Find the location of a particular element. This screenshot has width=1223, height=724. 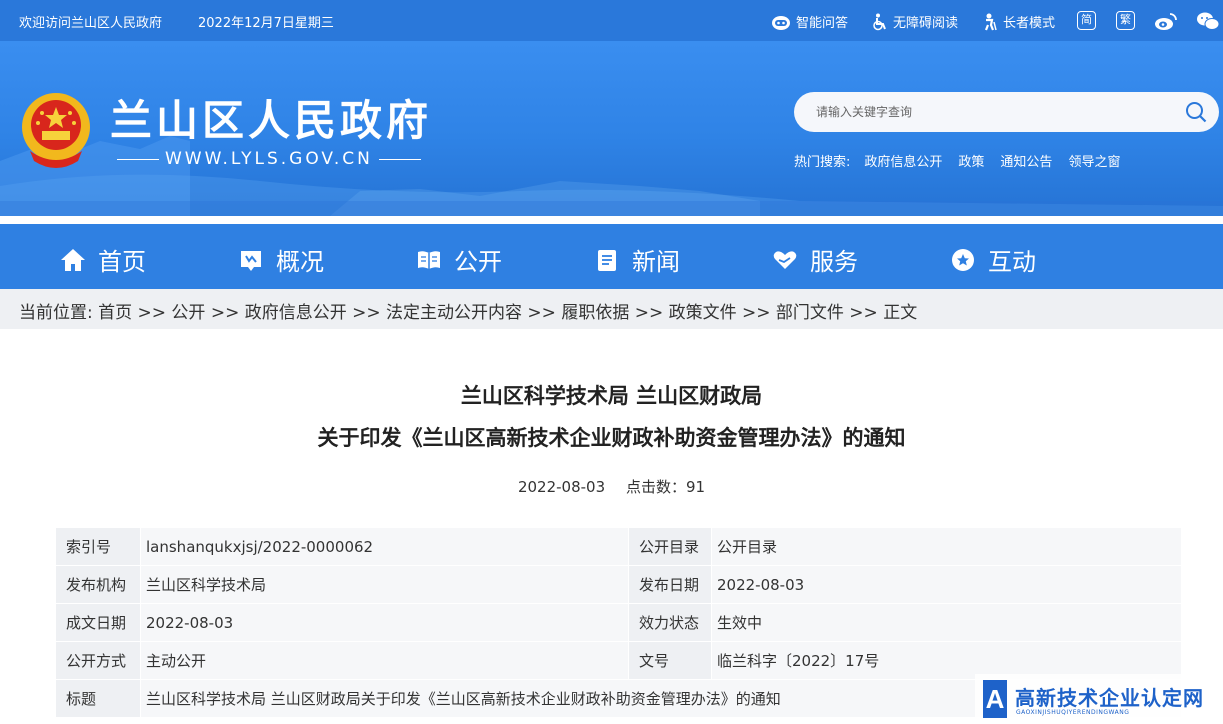

info-label: 效力状态 is located at coordinates (670, 622).